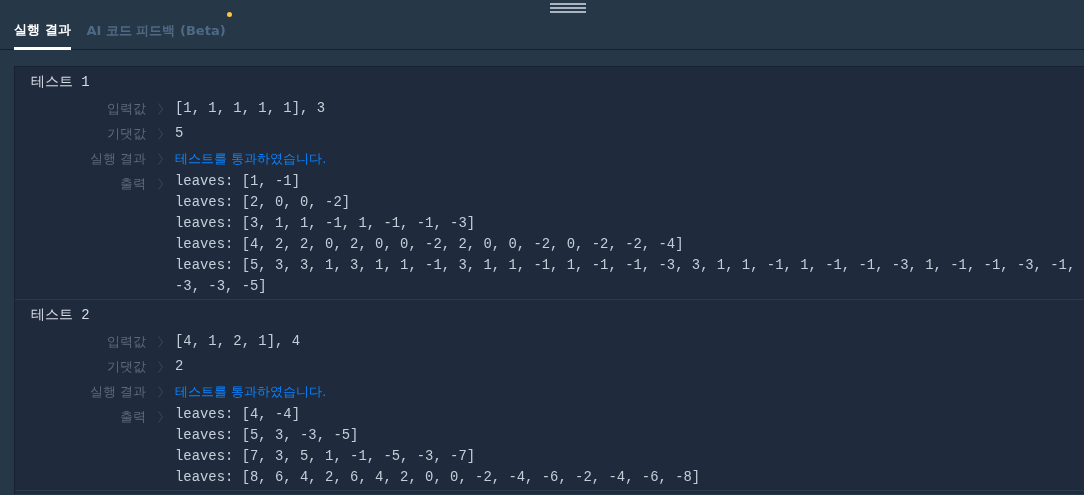 This screenshot has height=495, width=1084. What do you see at coordinates (250, 108) in the screenshot?
I see `field-value: [1, 1, 1, 1, 1], 3` at bounding box center [250, 108].